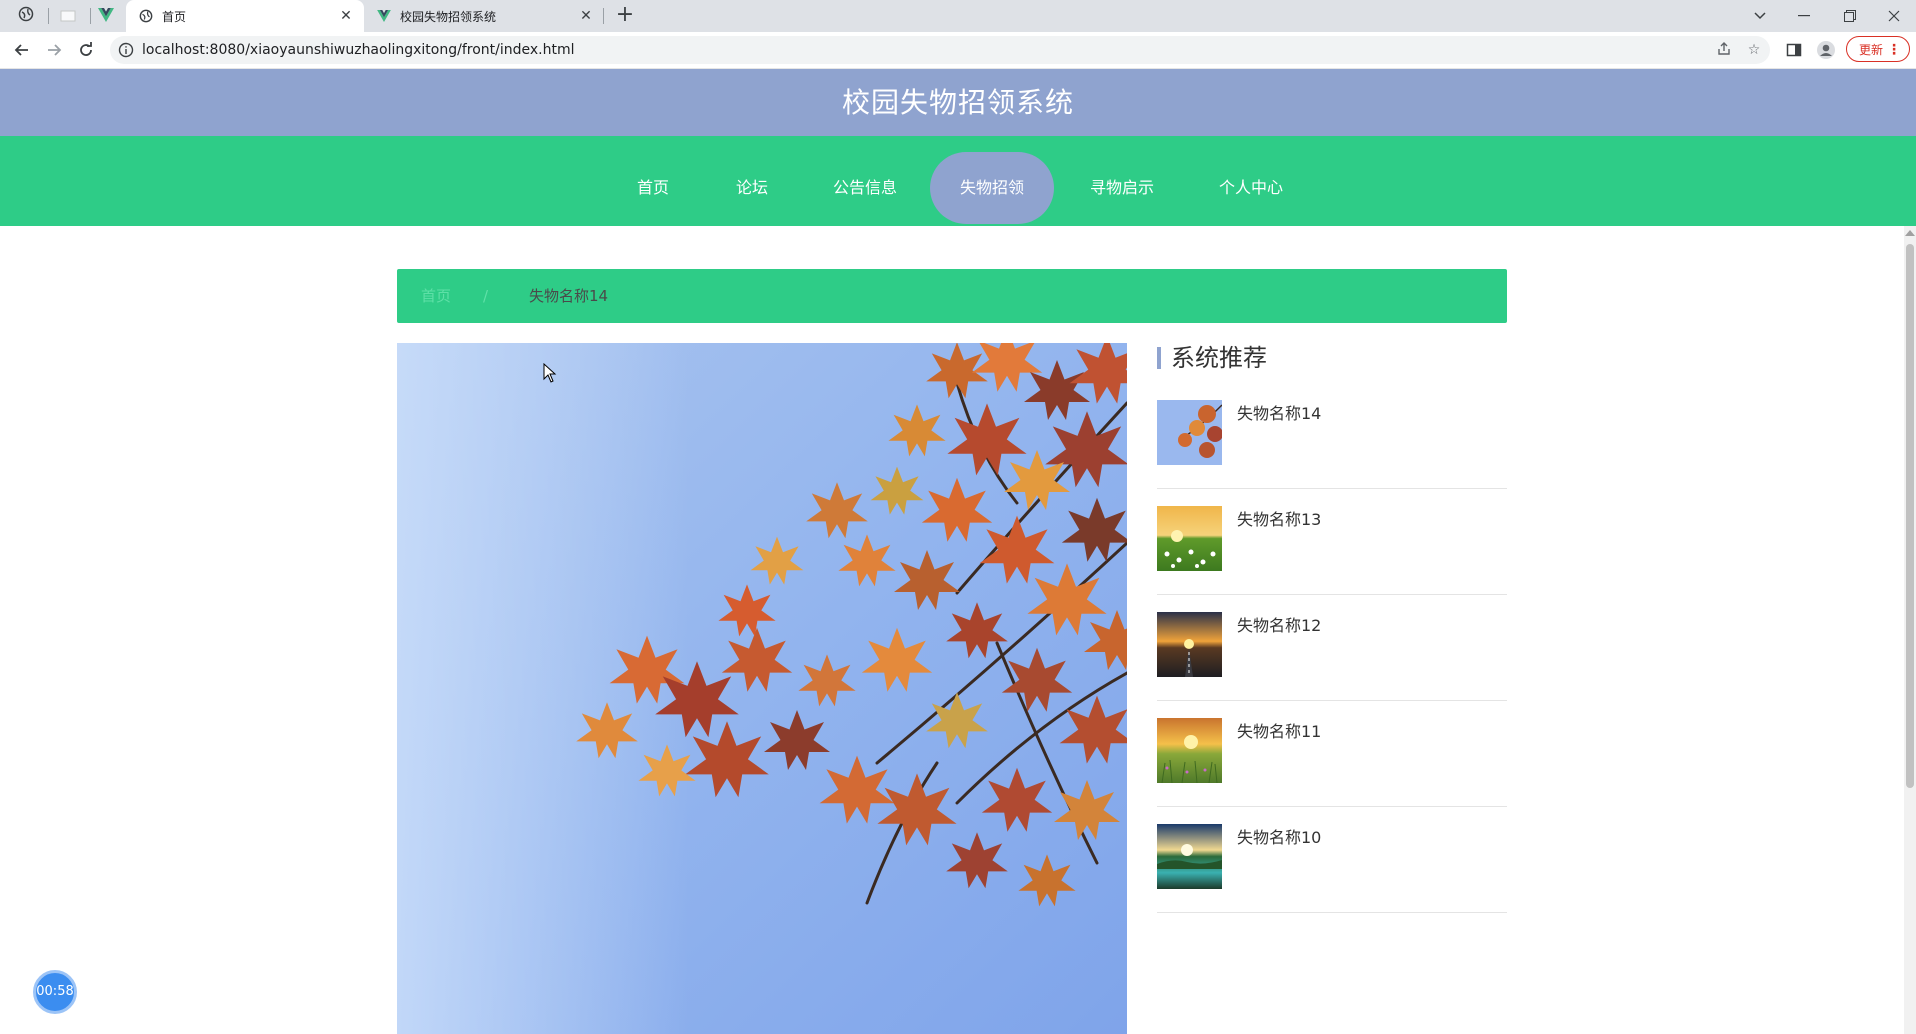  What do you see at coordinates (86, 50) in the screenshot?
I see `reload-icon` at bounding box center [86, 50].